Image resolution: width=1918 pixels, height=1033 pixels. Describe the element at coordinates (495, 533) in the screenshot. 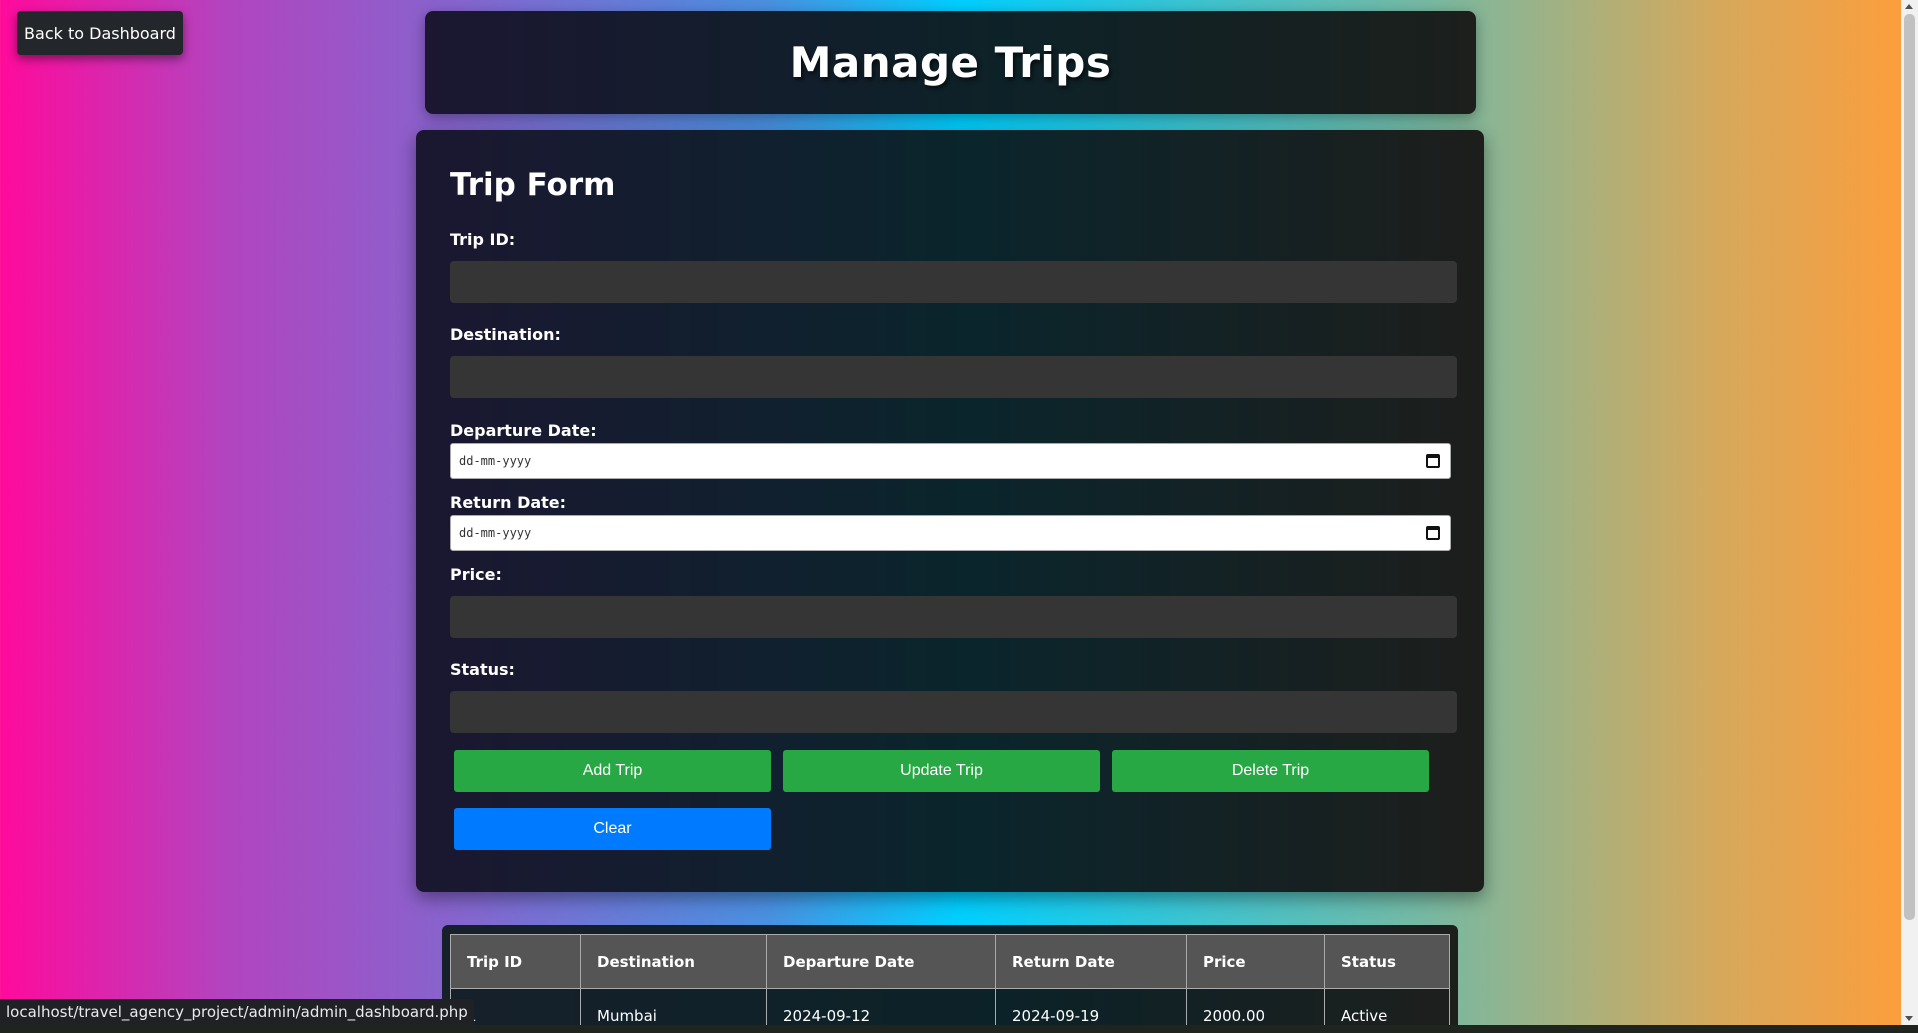

I see `return-date-placeholder: dd-mm-yyyy` at that location.